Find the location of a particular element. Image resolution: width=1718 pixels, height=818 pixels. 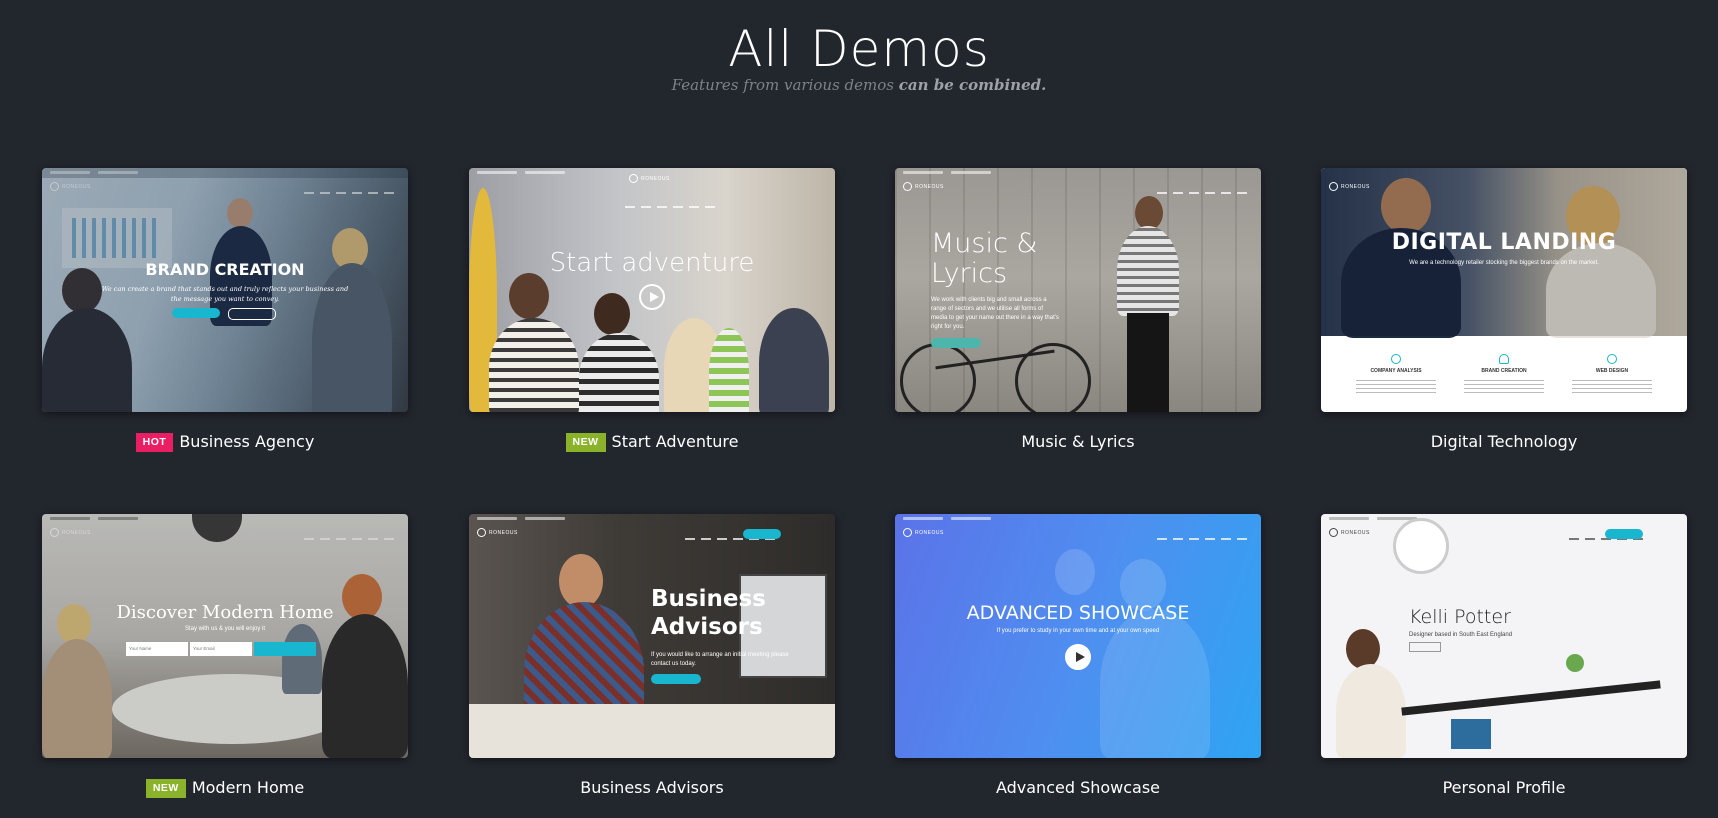

email-me-button-mock is located at coordinates (1425, 647).